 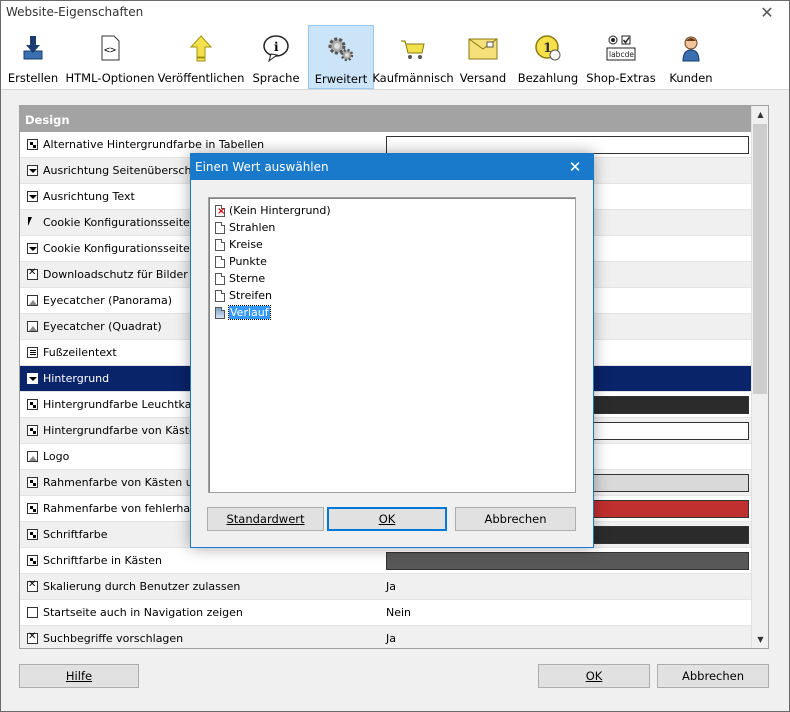 I want to click on coin-icon: 1, so click(x=548, y=48).